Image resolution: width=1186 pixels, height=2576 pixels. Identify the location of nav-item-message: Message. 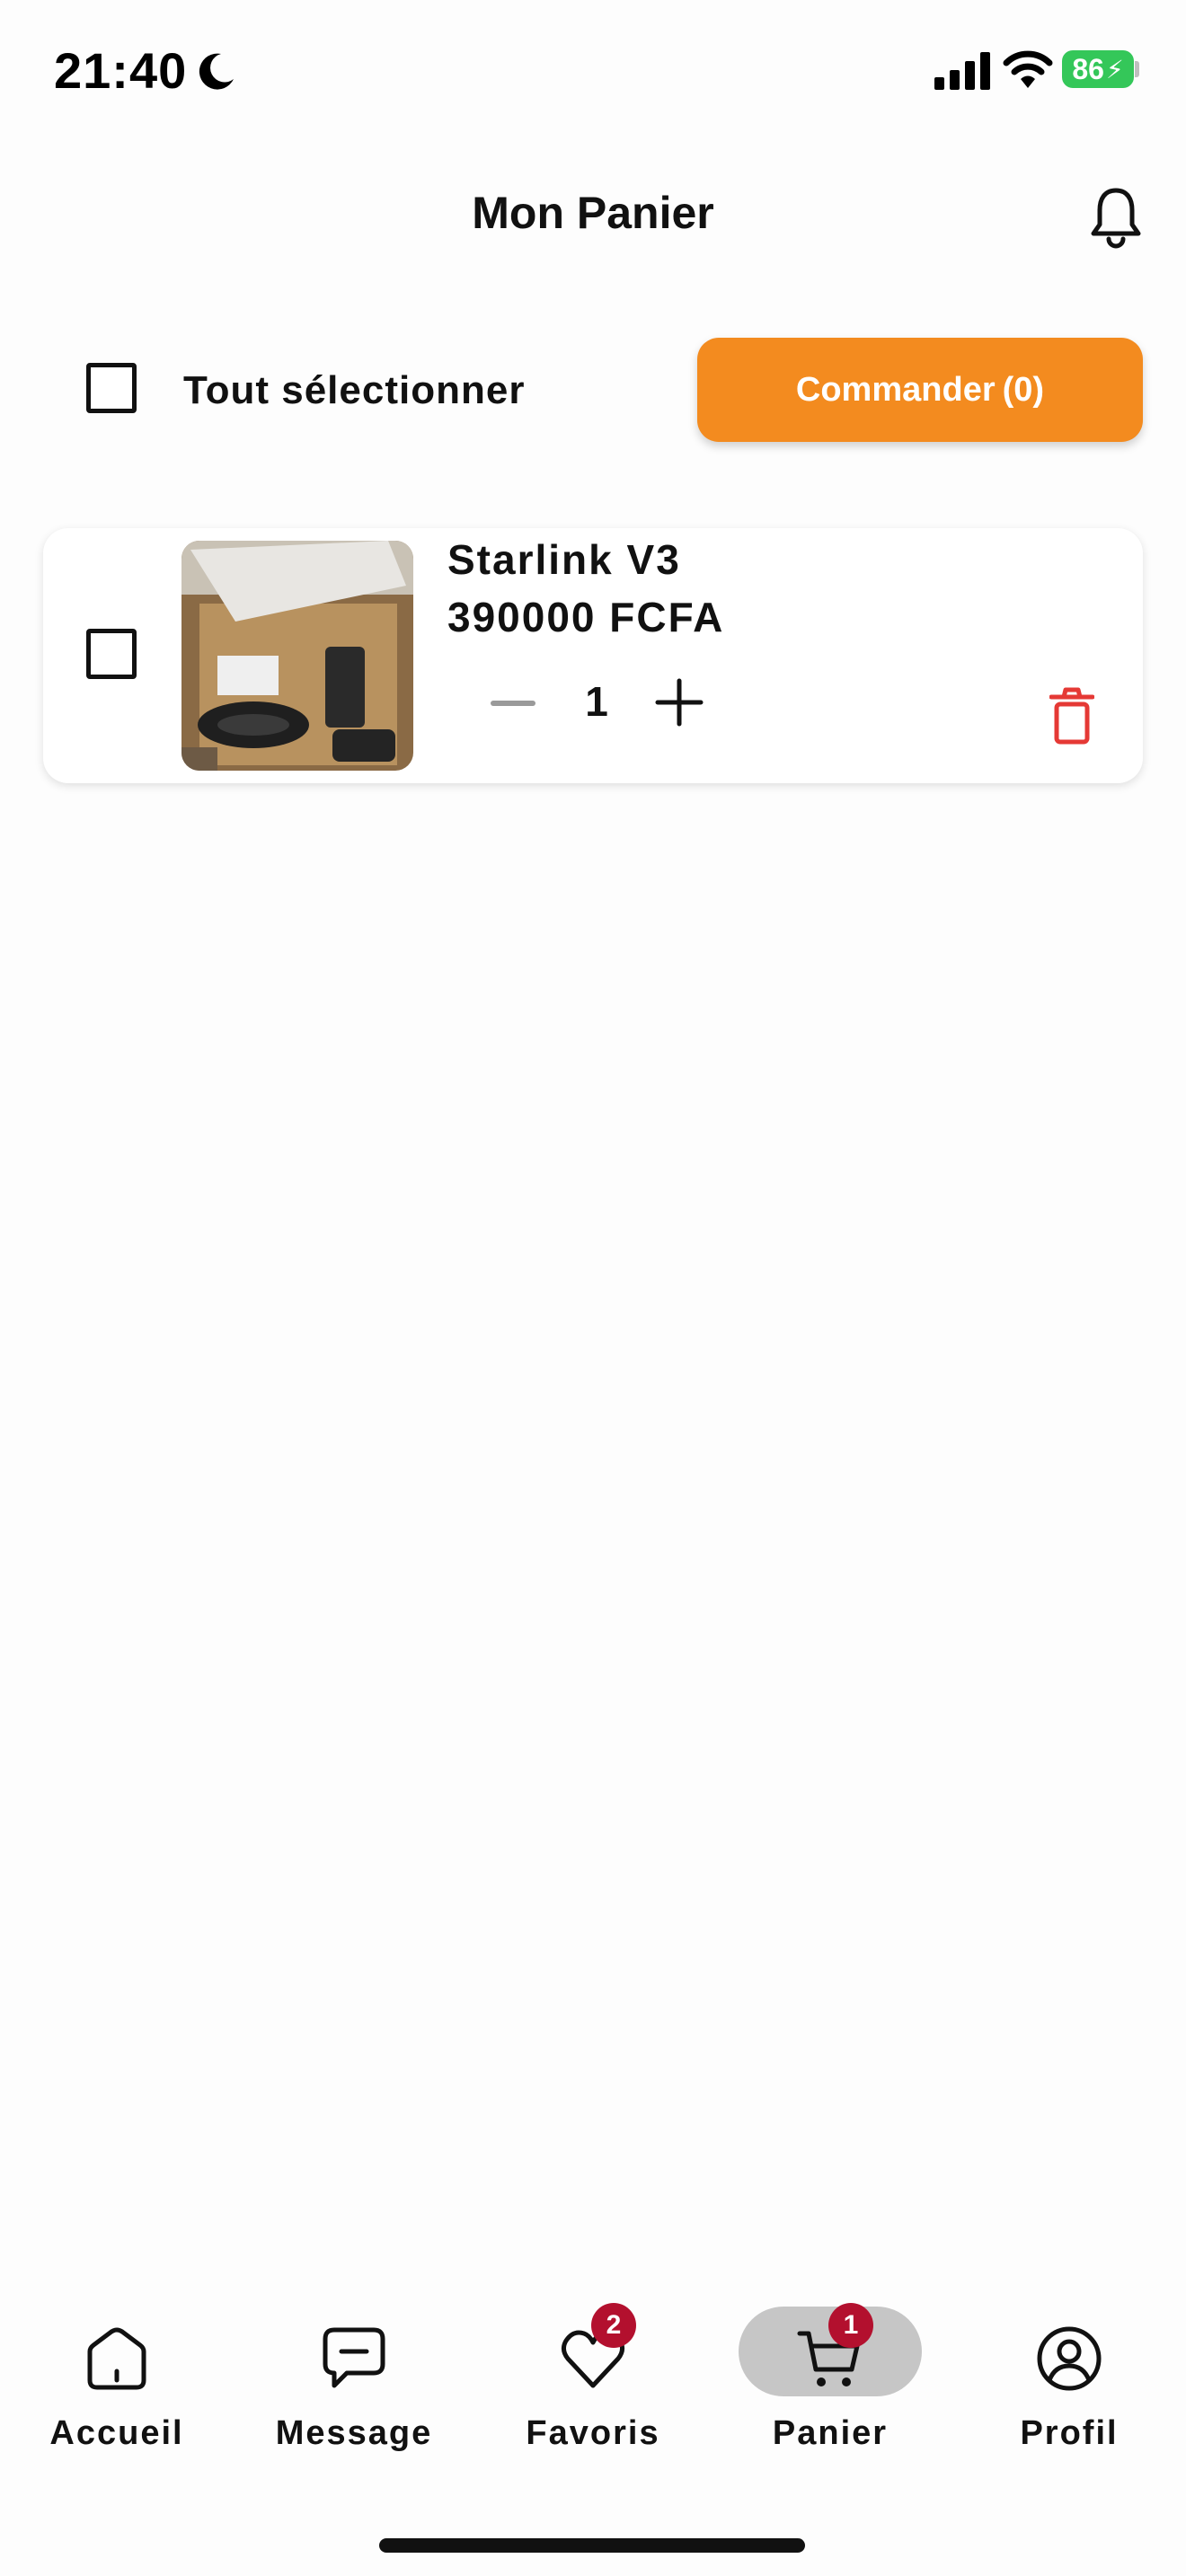
(354, 2384).